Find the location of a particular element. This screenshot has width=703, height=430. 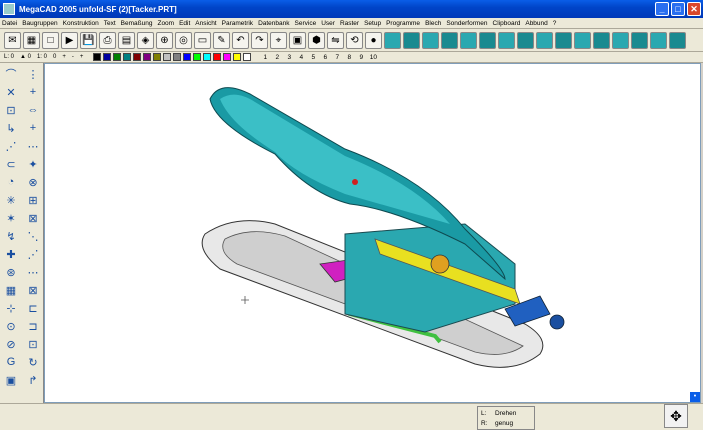

draw-tool-icon: + is located at coordinates (33, 92).